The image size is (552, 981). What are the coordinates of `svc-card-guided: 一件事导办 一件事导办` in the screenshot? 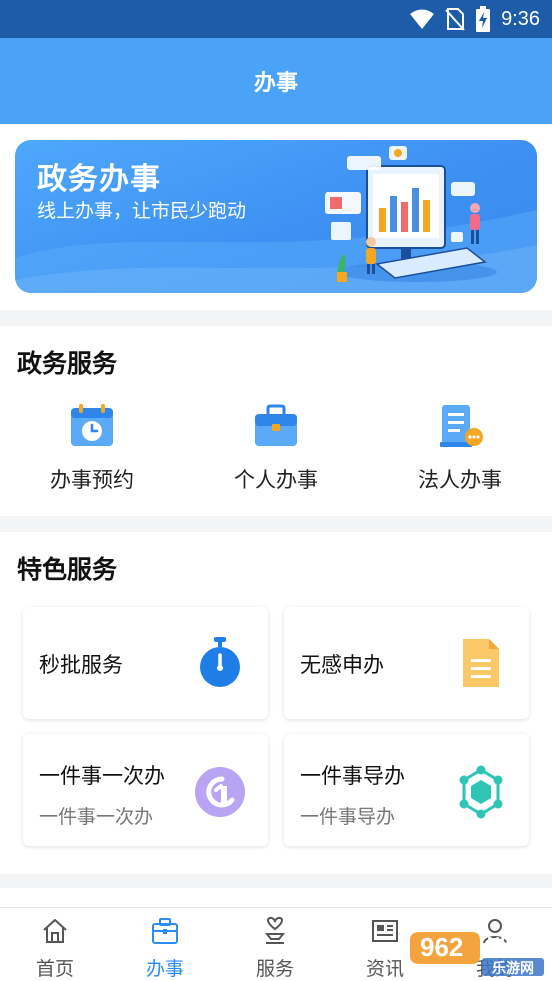 It's located at (406, 790).